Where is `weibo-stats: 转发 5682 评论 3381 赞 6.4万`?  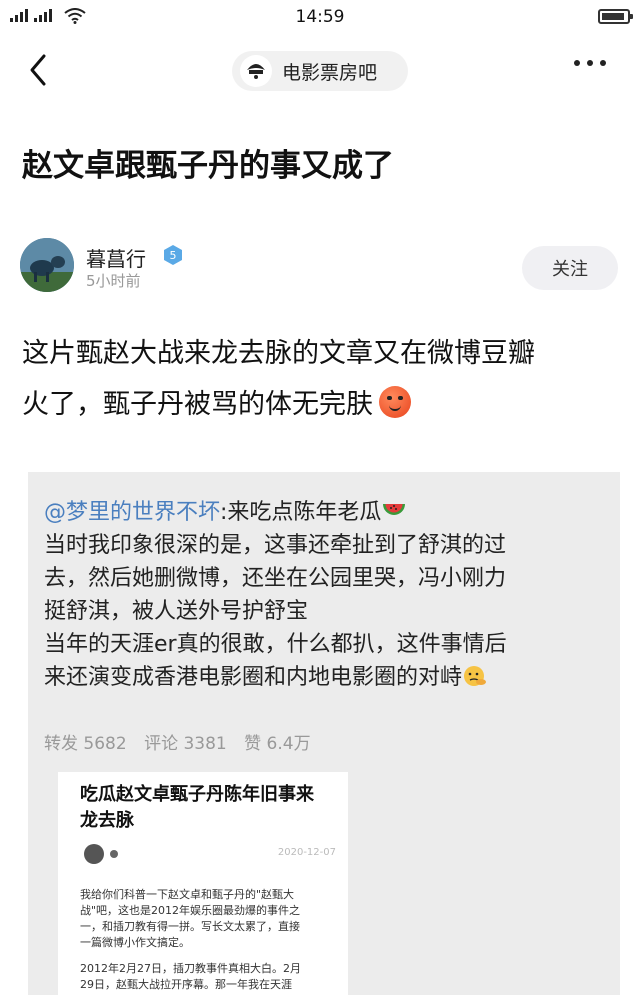
weibo-stats: 转发 5682 评论 3381 赞 6.4万 is located at coordinates (183, 741).